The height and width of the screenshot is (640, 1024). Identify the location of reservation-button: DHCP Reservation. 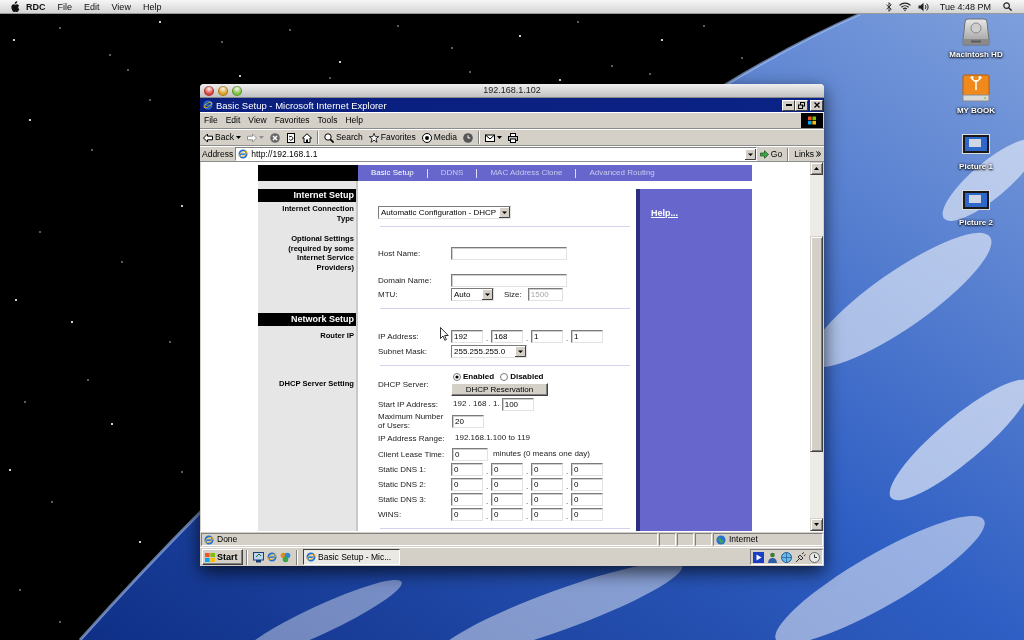
(499, 389).